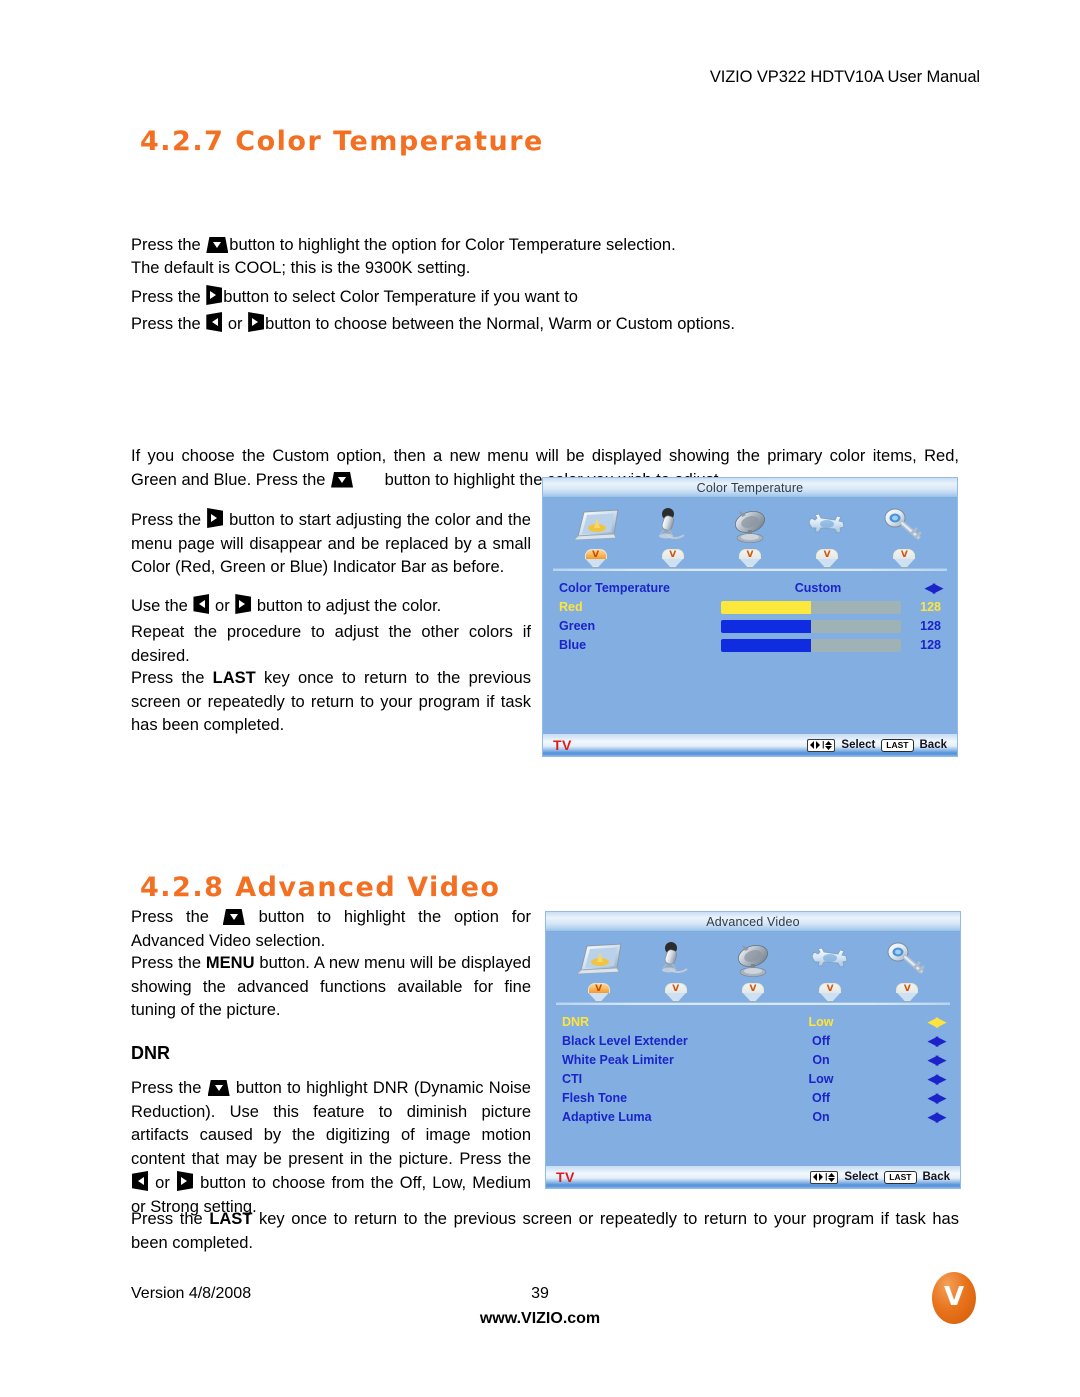 The image size is (1080, 1397). I want to click on osd-row-label: CTI, so click(572, 1079).